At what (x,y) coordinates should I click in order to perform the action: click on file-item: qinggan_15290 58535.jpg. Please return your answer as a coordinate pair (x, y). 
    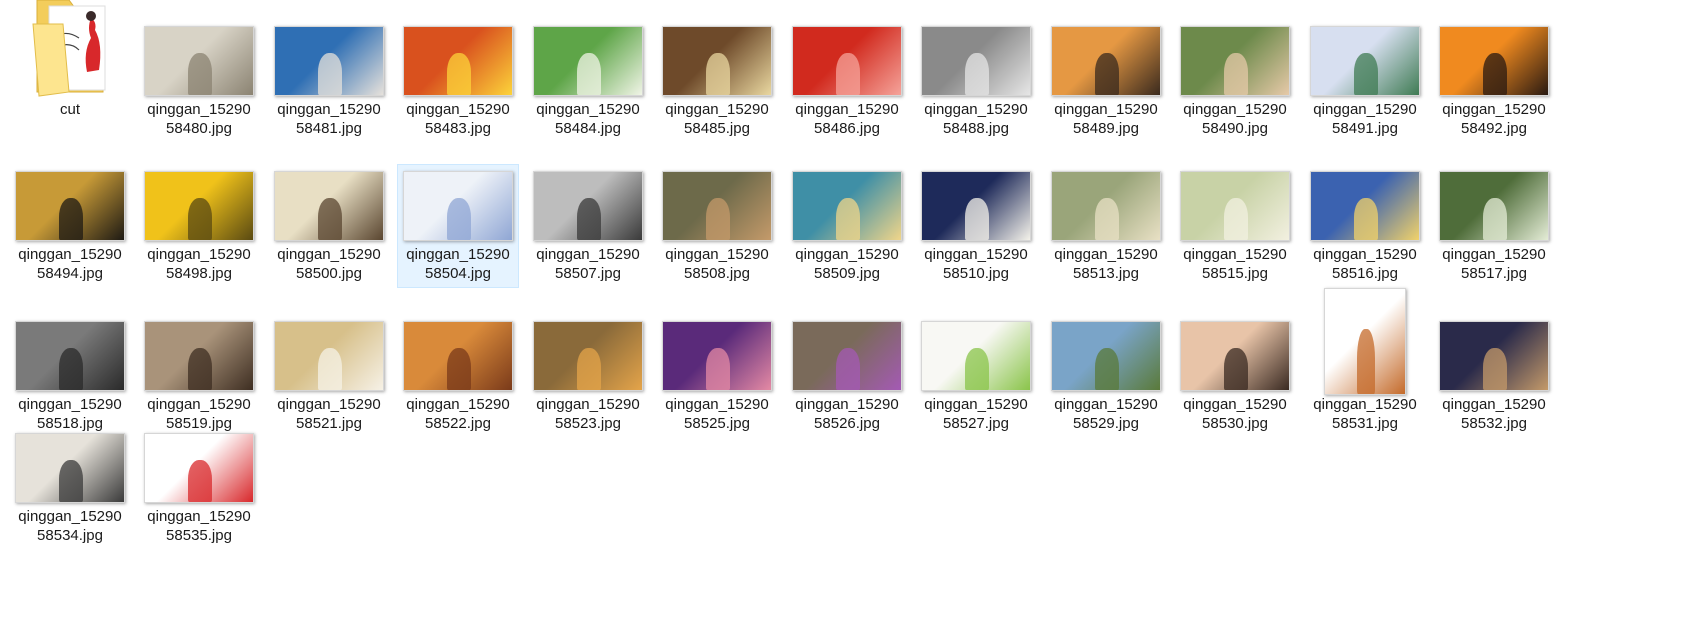
    Looking at the image, I should click on (199, 488).